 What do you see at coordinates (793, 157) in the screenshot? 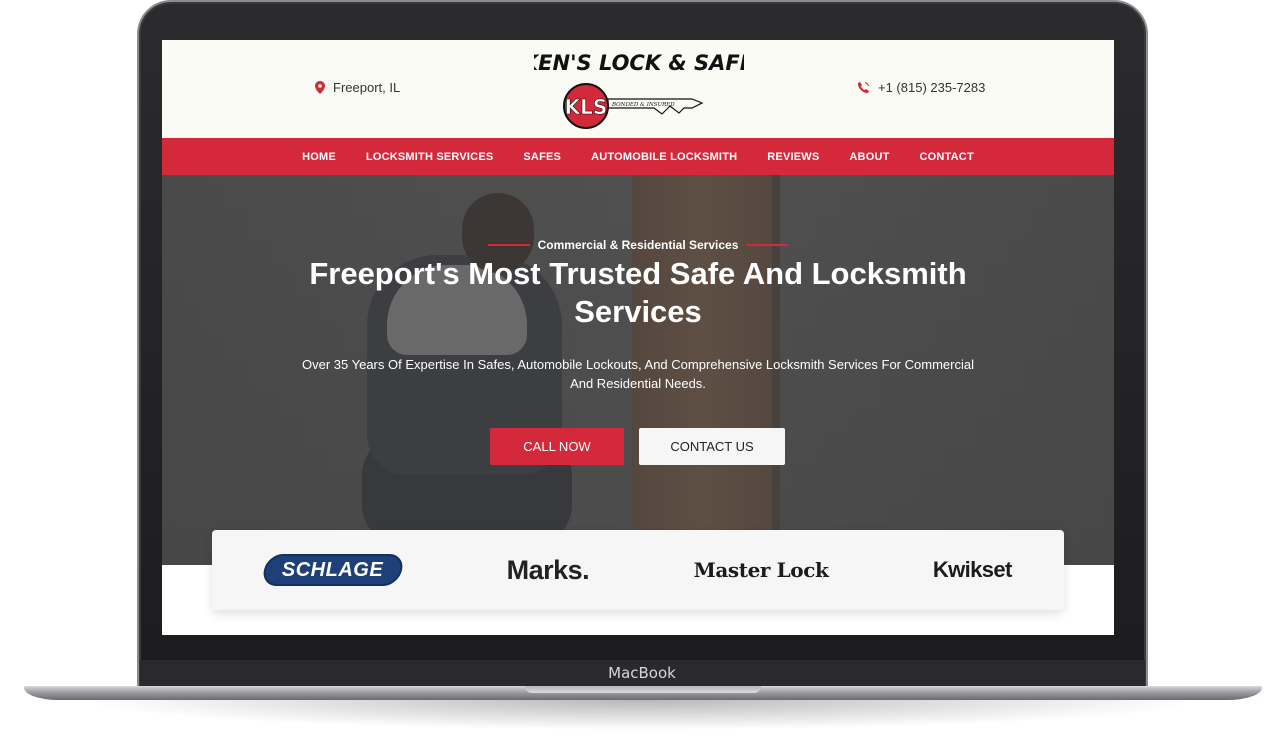
I see `nav-item-reviews: REVIEWS` at bounding box center [793, 157].